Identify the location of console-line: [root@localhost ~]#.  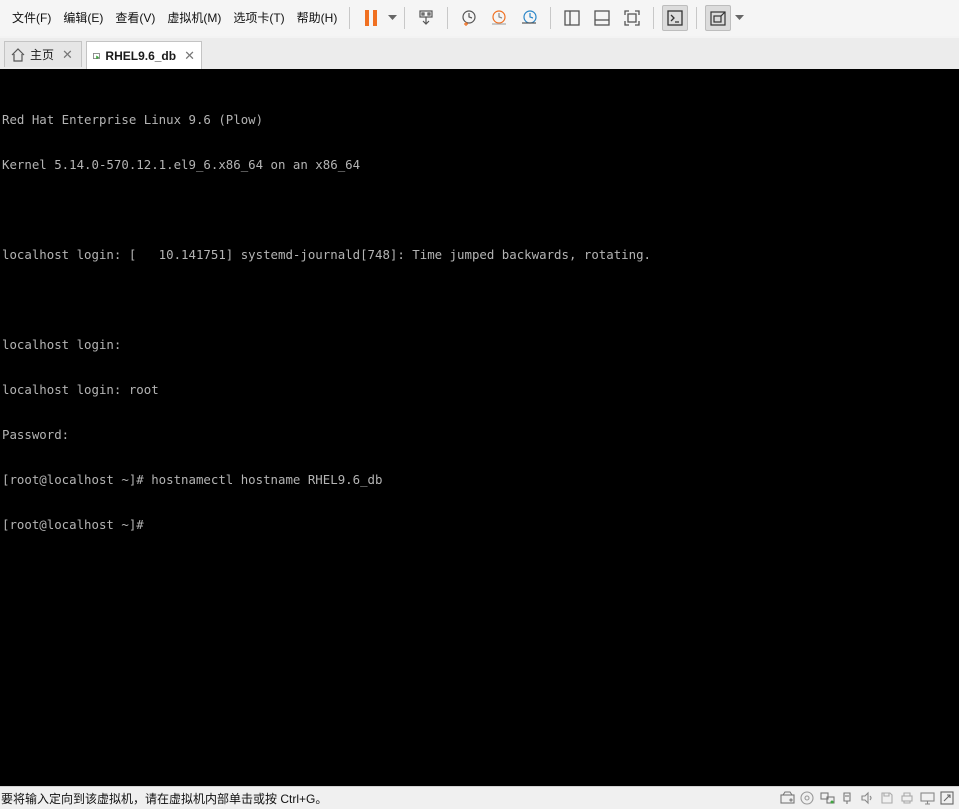
(73, 524).